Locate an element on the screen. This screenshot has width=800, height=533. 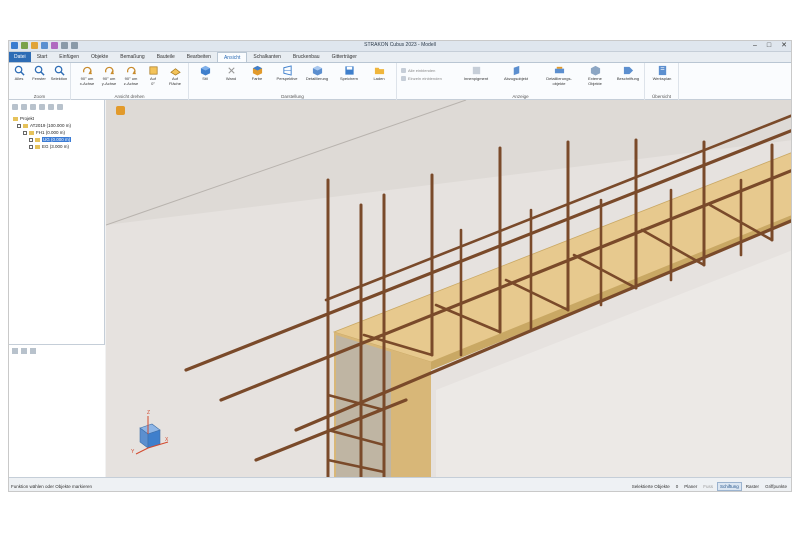
selected-objects-label: Selektierte Objekte is located at coordinates (650, 486).